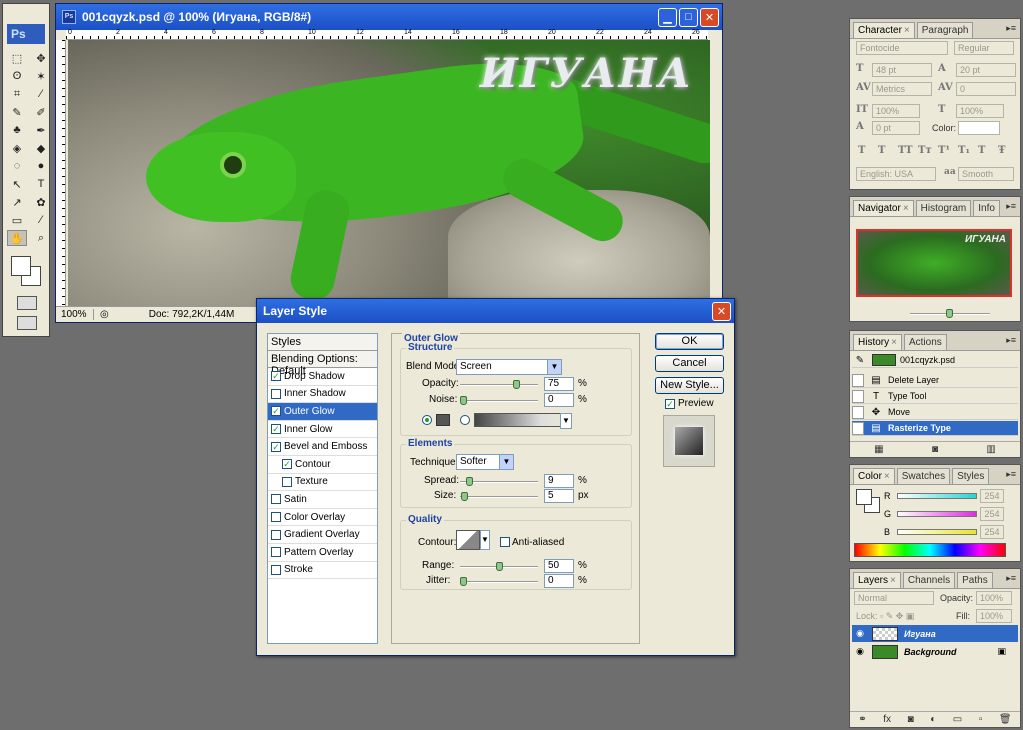 The image size is (1023, 730). What do you see at coordinates (322, 412) in the screenshot?
I see `style-item-outer-glow: ✓ Outer Glow` at bounding box center [322, 412].